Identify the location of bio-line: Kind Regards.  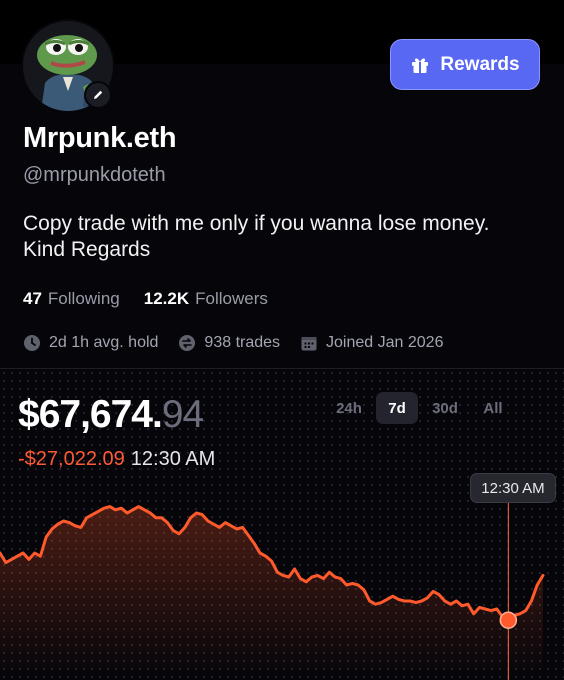
(87, 249).